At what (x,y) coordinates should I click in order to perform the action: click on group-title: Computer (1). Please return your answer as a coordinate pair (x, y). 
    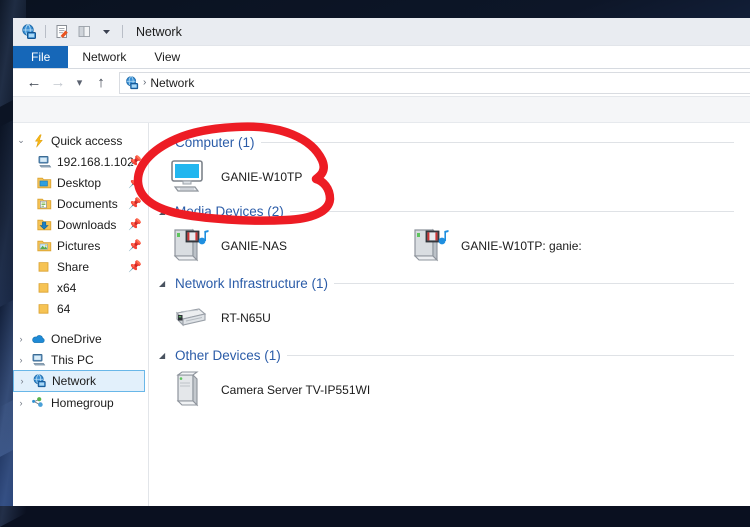
    Looking at the image, I should click on (215, 142).